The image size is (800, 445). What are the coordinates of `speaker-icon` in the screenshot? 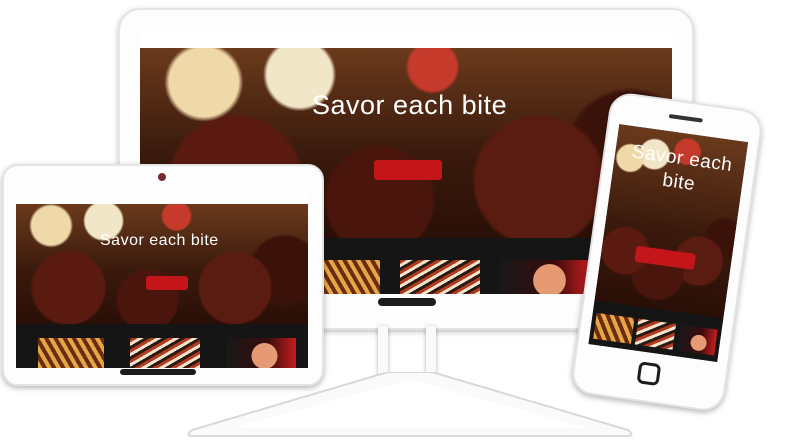 It's located at (685, 118).